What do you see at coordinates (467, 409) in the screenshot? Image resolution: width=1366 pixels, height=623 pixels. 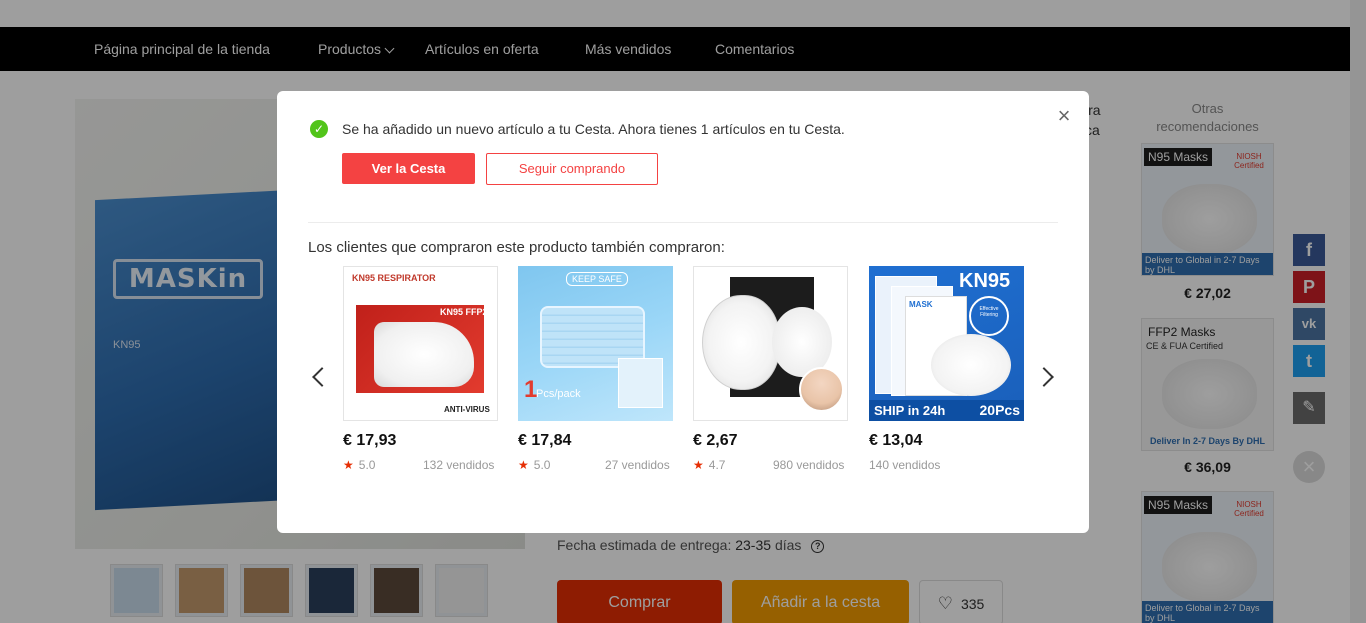 I see `image-footer-text: ANTI-VIRUS` at bounding box center [467, 409].